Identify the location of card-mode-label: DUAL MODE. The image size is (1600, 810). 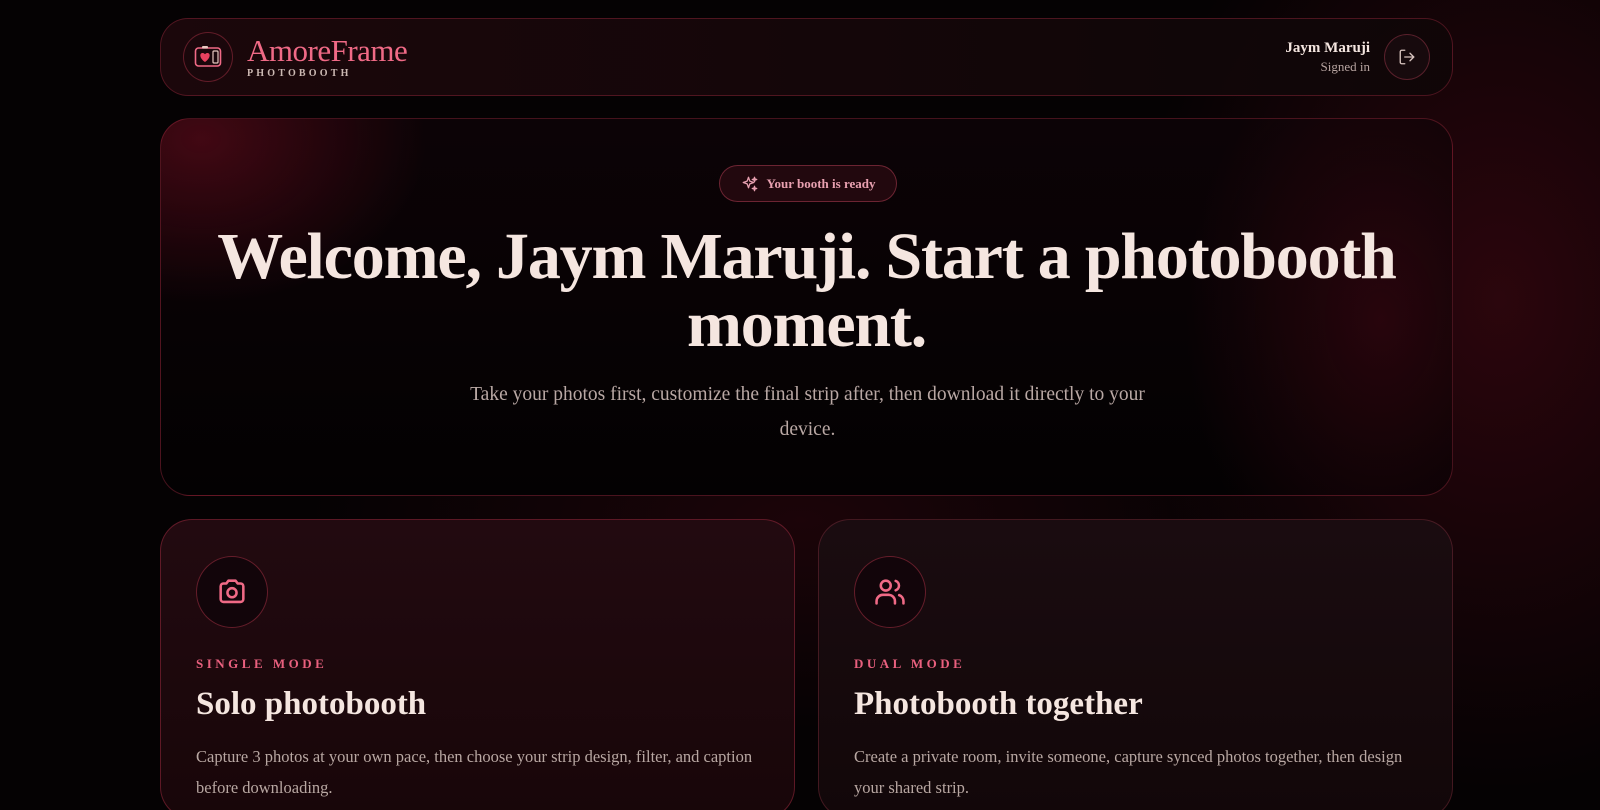
(910, 663).